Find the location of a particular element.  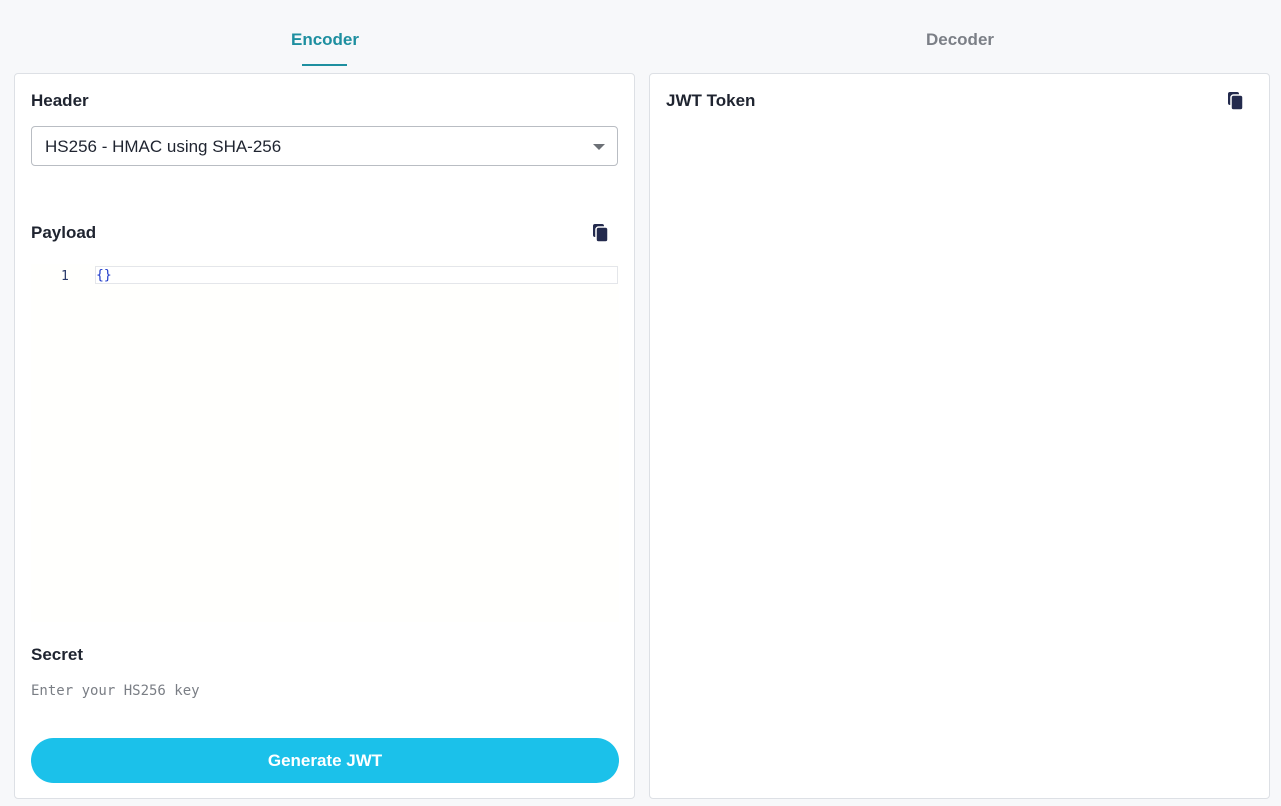

jwt-token-title: JWT Token is located at coordinates (711, 100).